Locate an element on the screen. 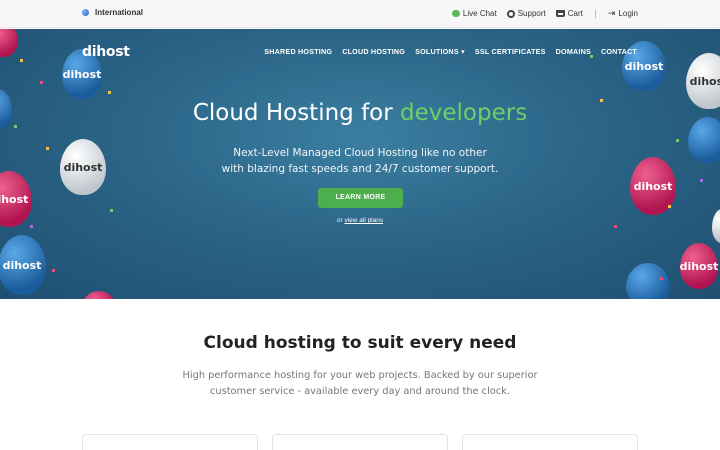 The image size is (720, 450). support-link: Support is located at coordinates (526, 13).